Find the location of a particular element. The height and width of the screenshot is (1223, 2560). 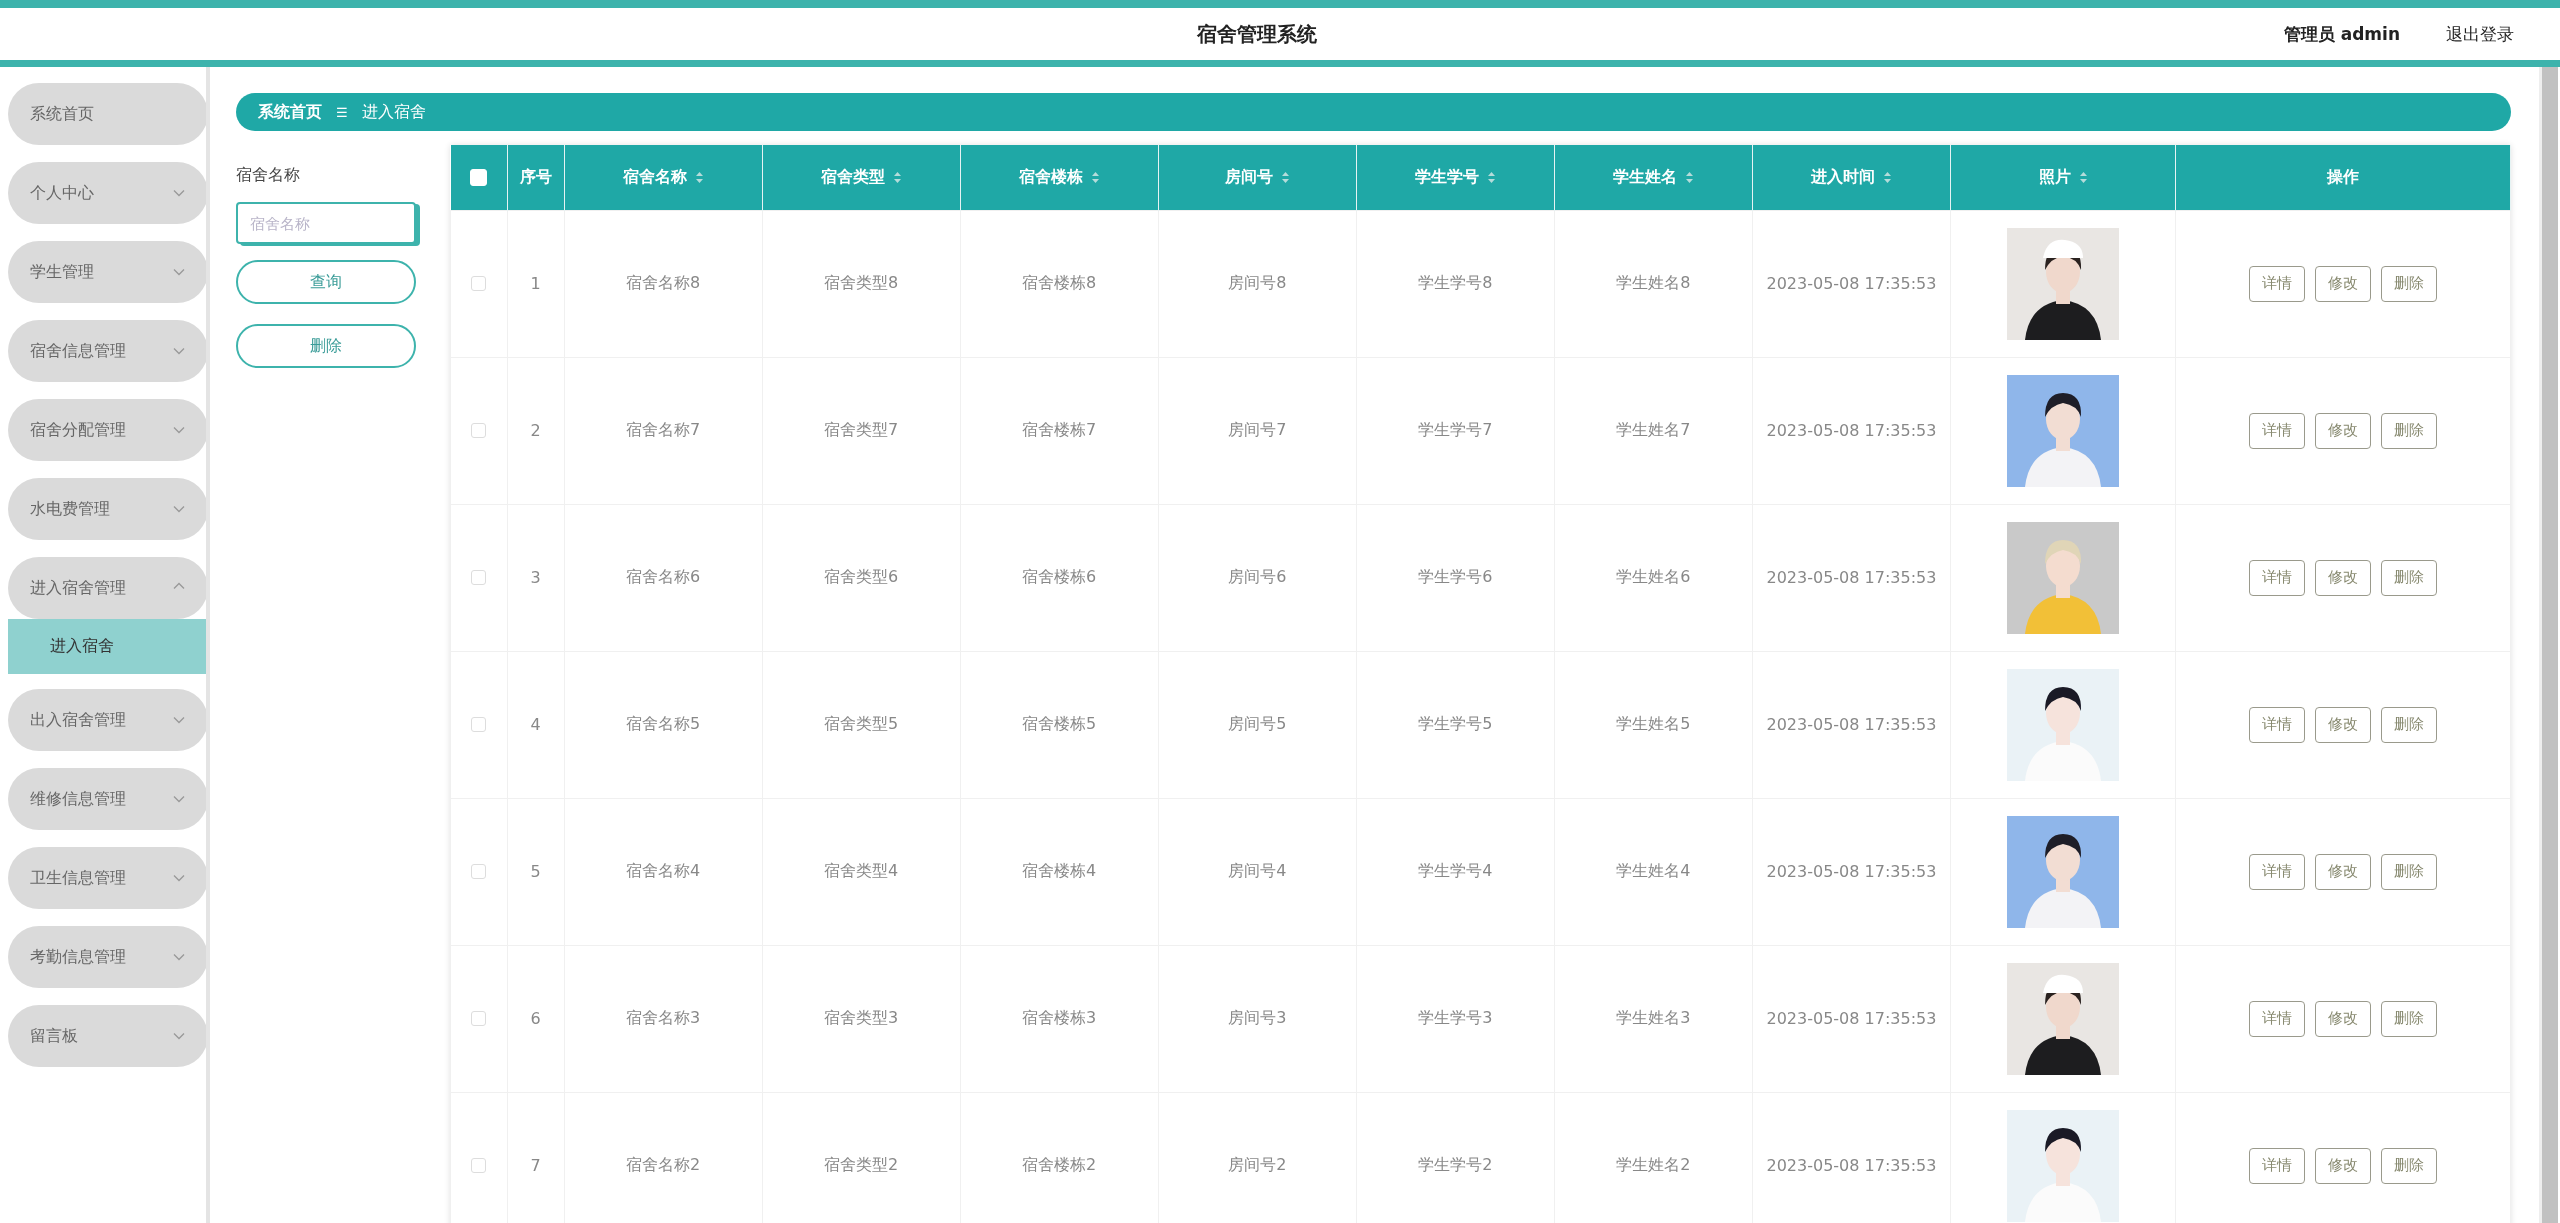

table-cell: 宿舍楼栋5 is located at coordinates (1059, 723).